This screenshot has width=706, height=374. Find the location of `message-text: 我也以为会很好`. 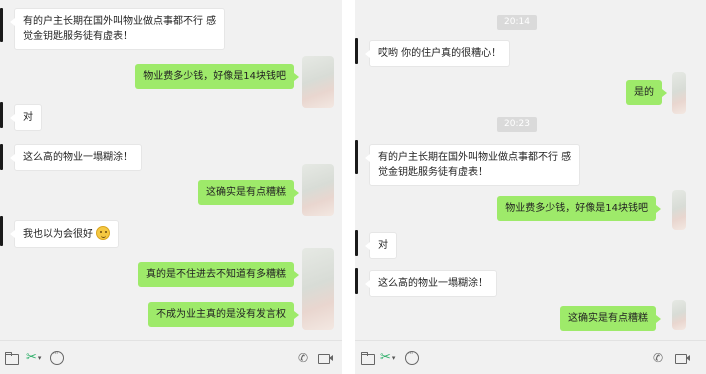

message-text: 我也以为会很好 is located at coordinates (58, 234).